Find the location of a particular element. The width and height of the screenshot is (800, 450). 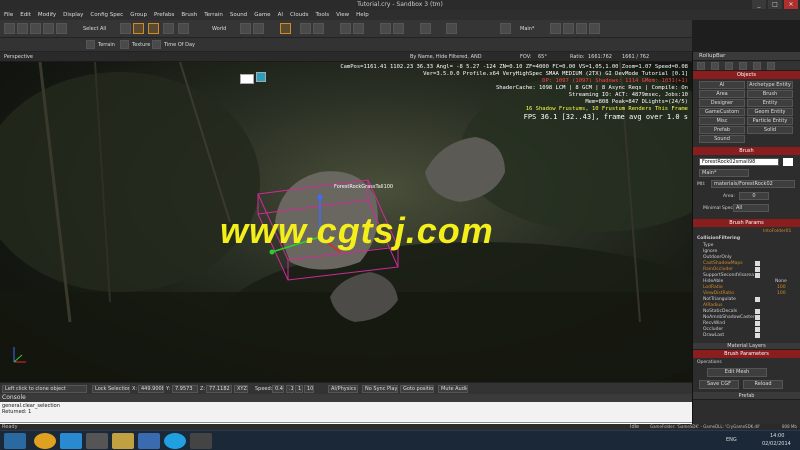

param-rain-occluder: RainOccluder is located at coordinates (718, 269).